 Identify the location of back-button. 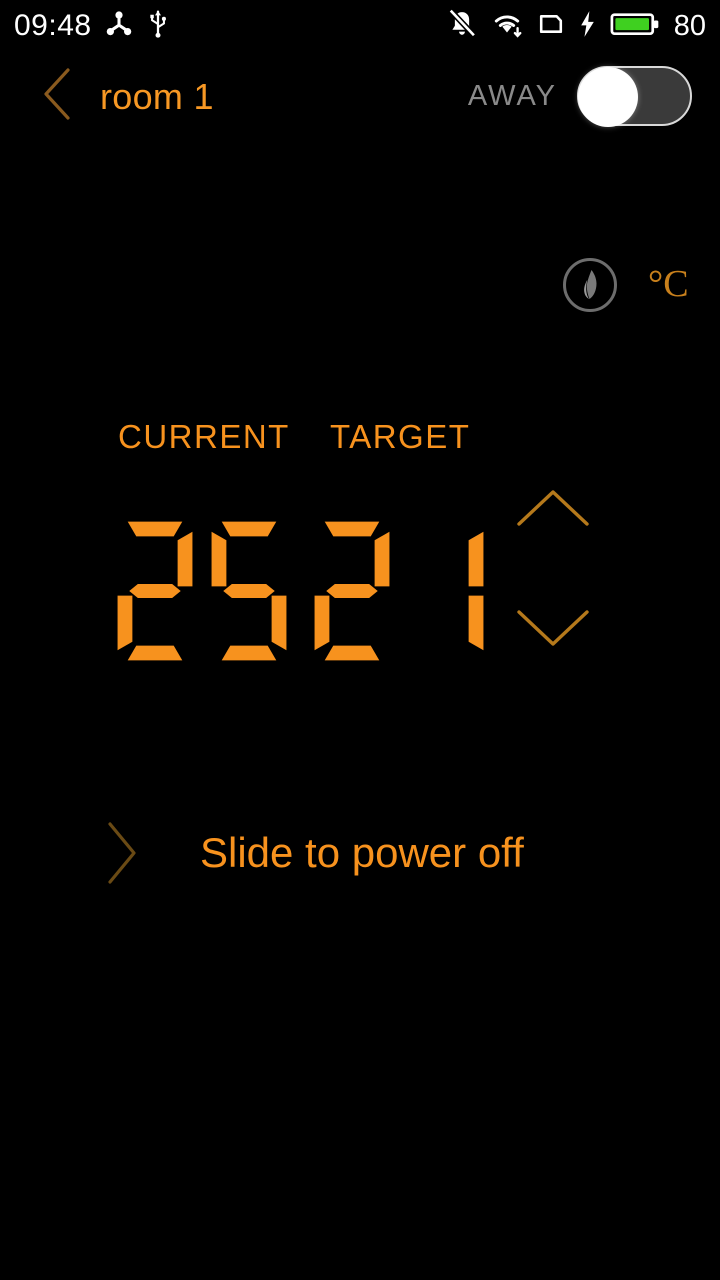
(58, 96).